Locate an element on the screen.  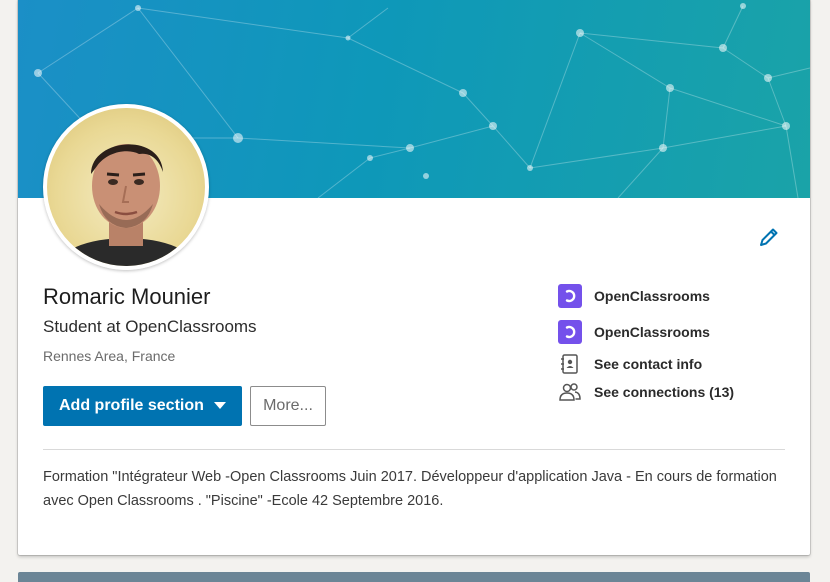
pencil-icon is located at coordinates (769, 237).